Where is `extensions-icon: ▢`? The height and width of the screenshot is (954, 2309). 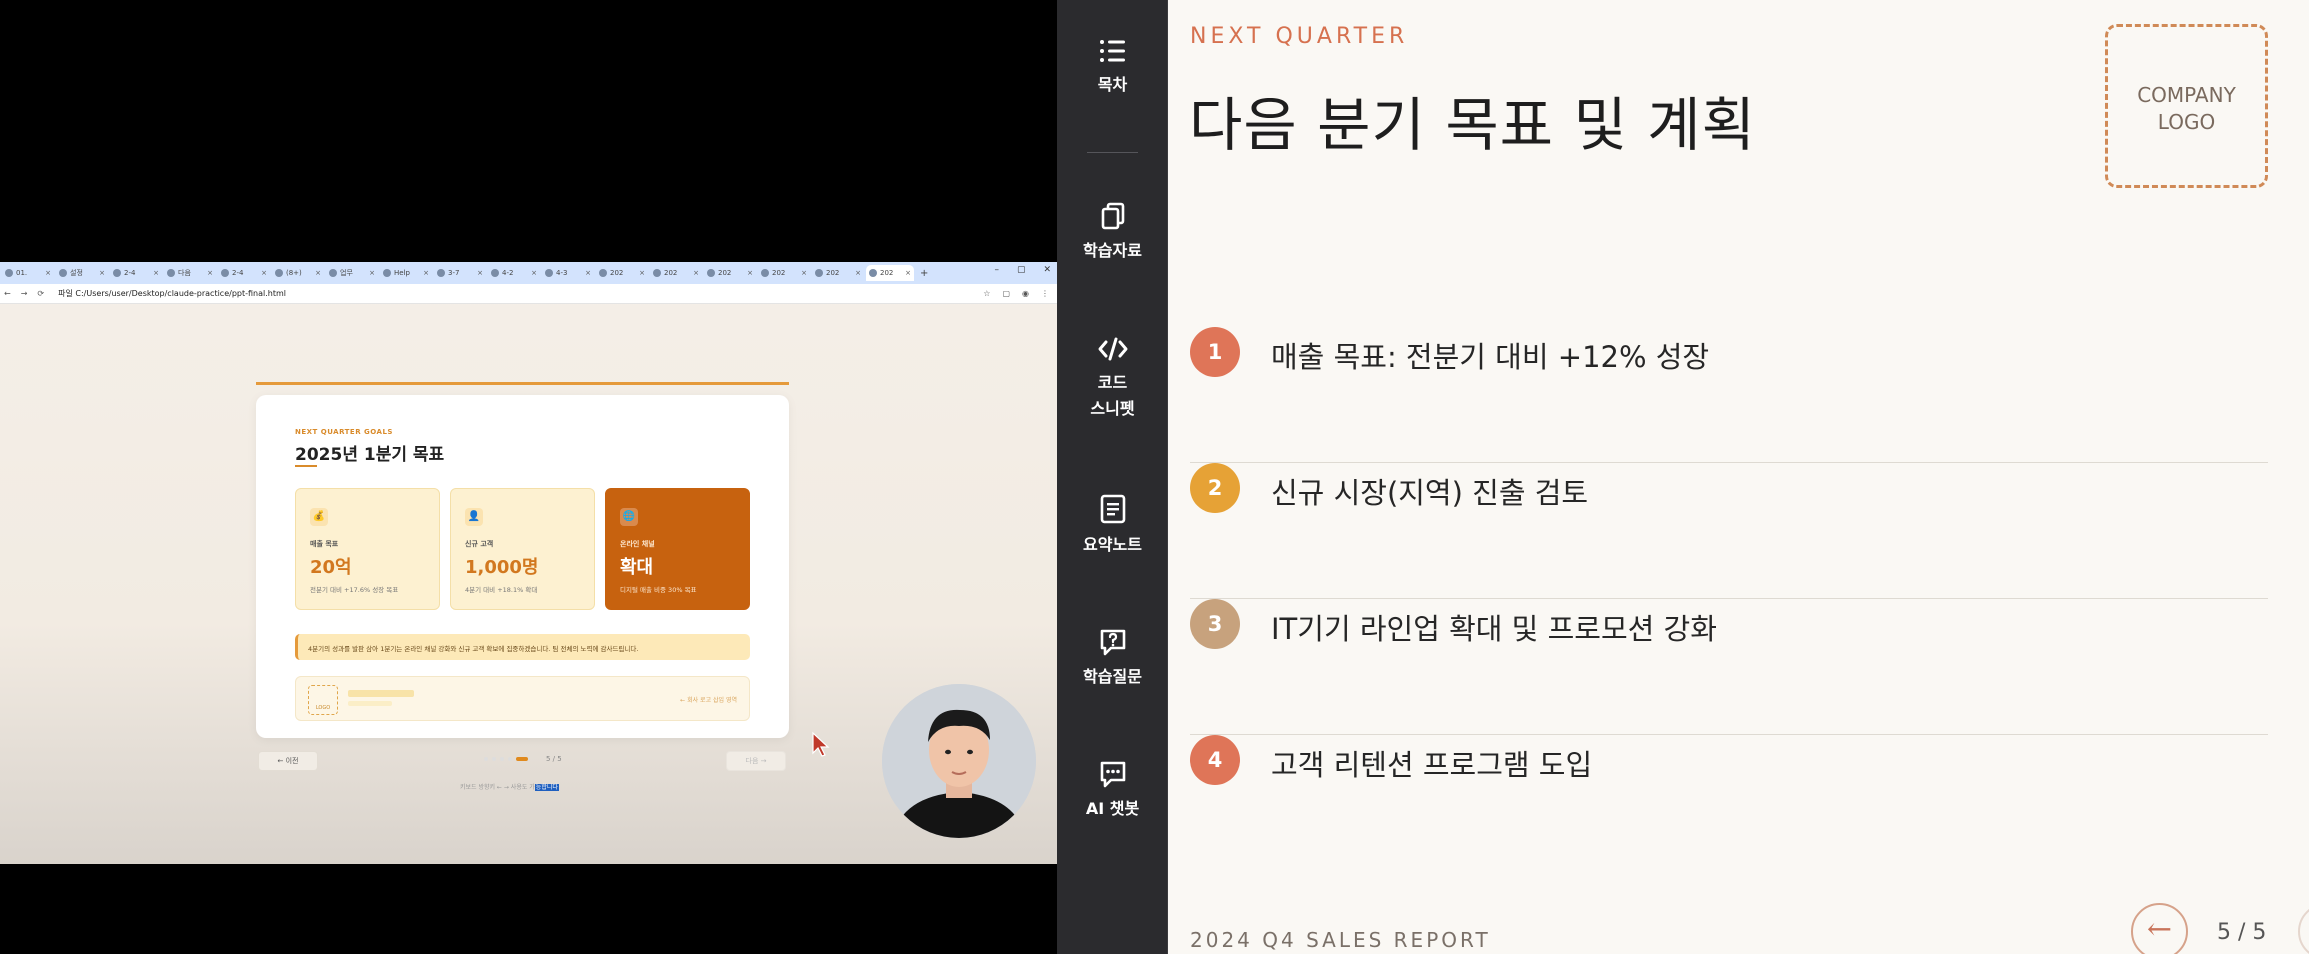 extensions-icon: ▢ is located at coordinates (1006, 293).